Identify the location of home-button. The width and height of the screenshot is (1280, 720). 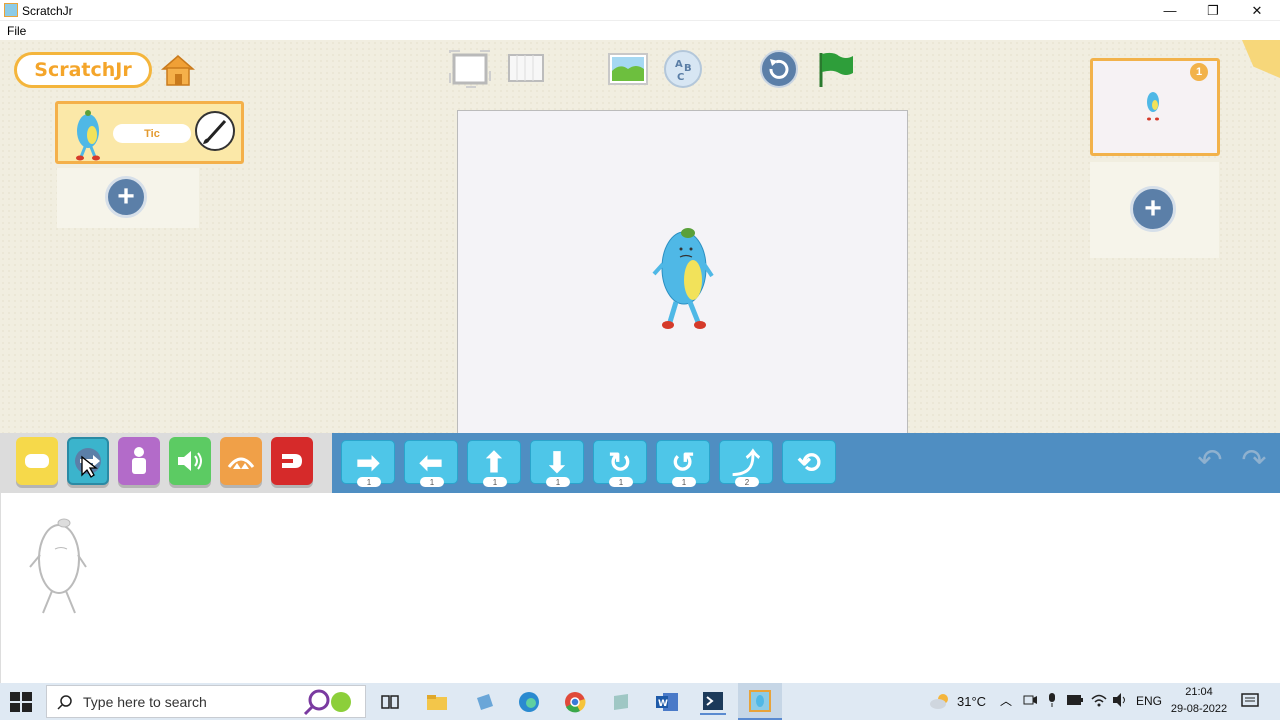
(178, 70).